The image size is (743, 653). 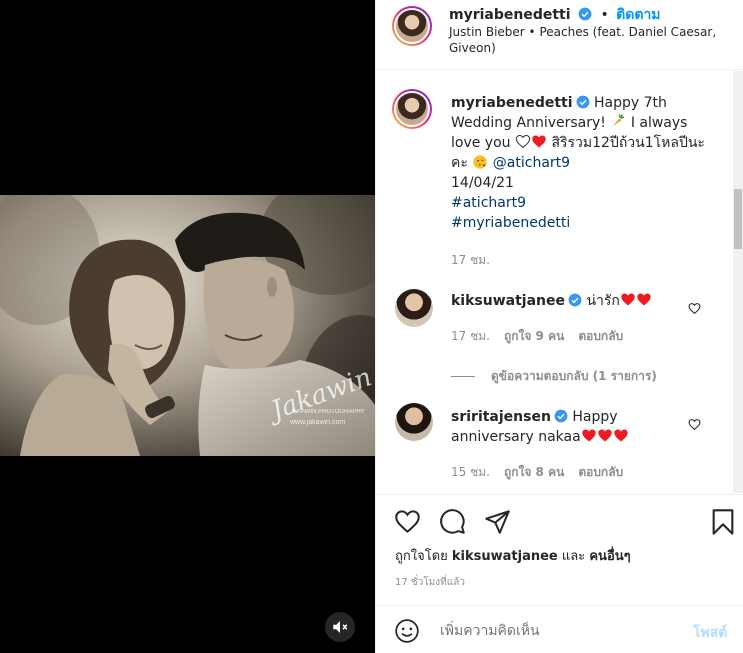 What do you see at coordinates (327, 412) in the screenshot?
I see `watermark-line1: JAKAWIN PHOTOGRAPHY` at bounding box center [327, 412].